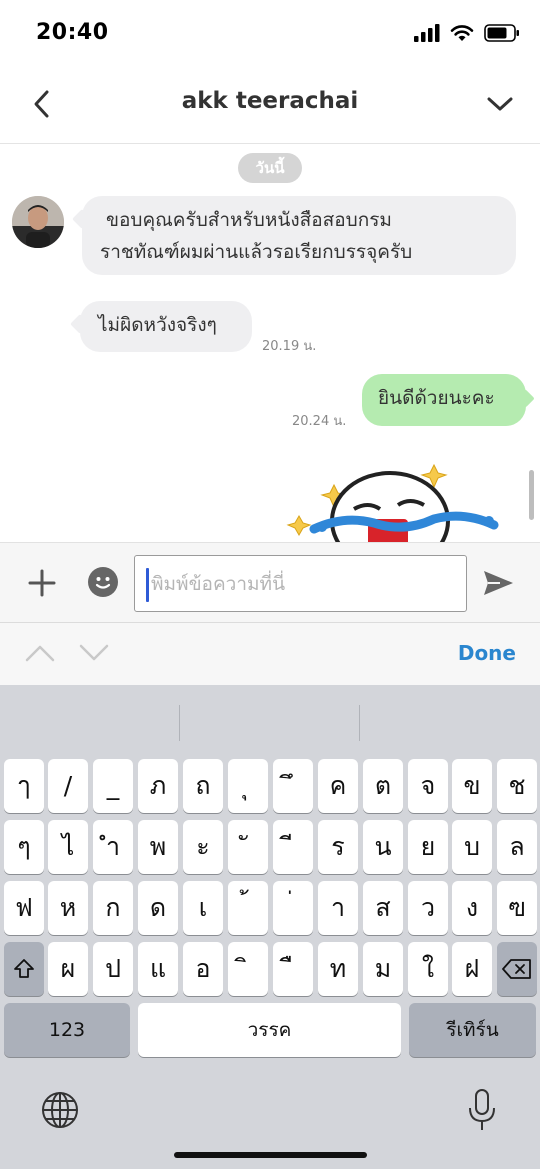 This screenshot has height=1169, width=540. Describe the element at coordinates (157, 325) in the screenshot. I see `message-text-line: ไม่ผิดหวังจริงๆ` at that location.